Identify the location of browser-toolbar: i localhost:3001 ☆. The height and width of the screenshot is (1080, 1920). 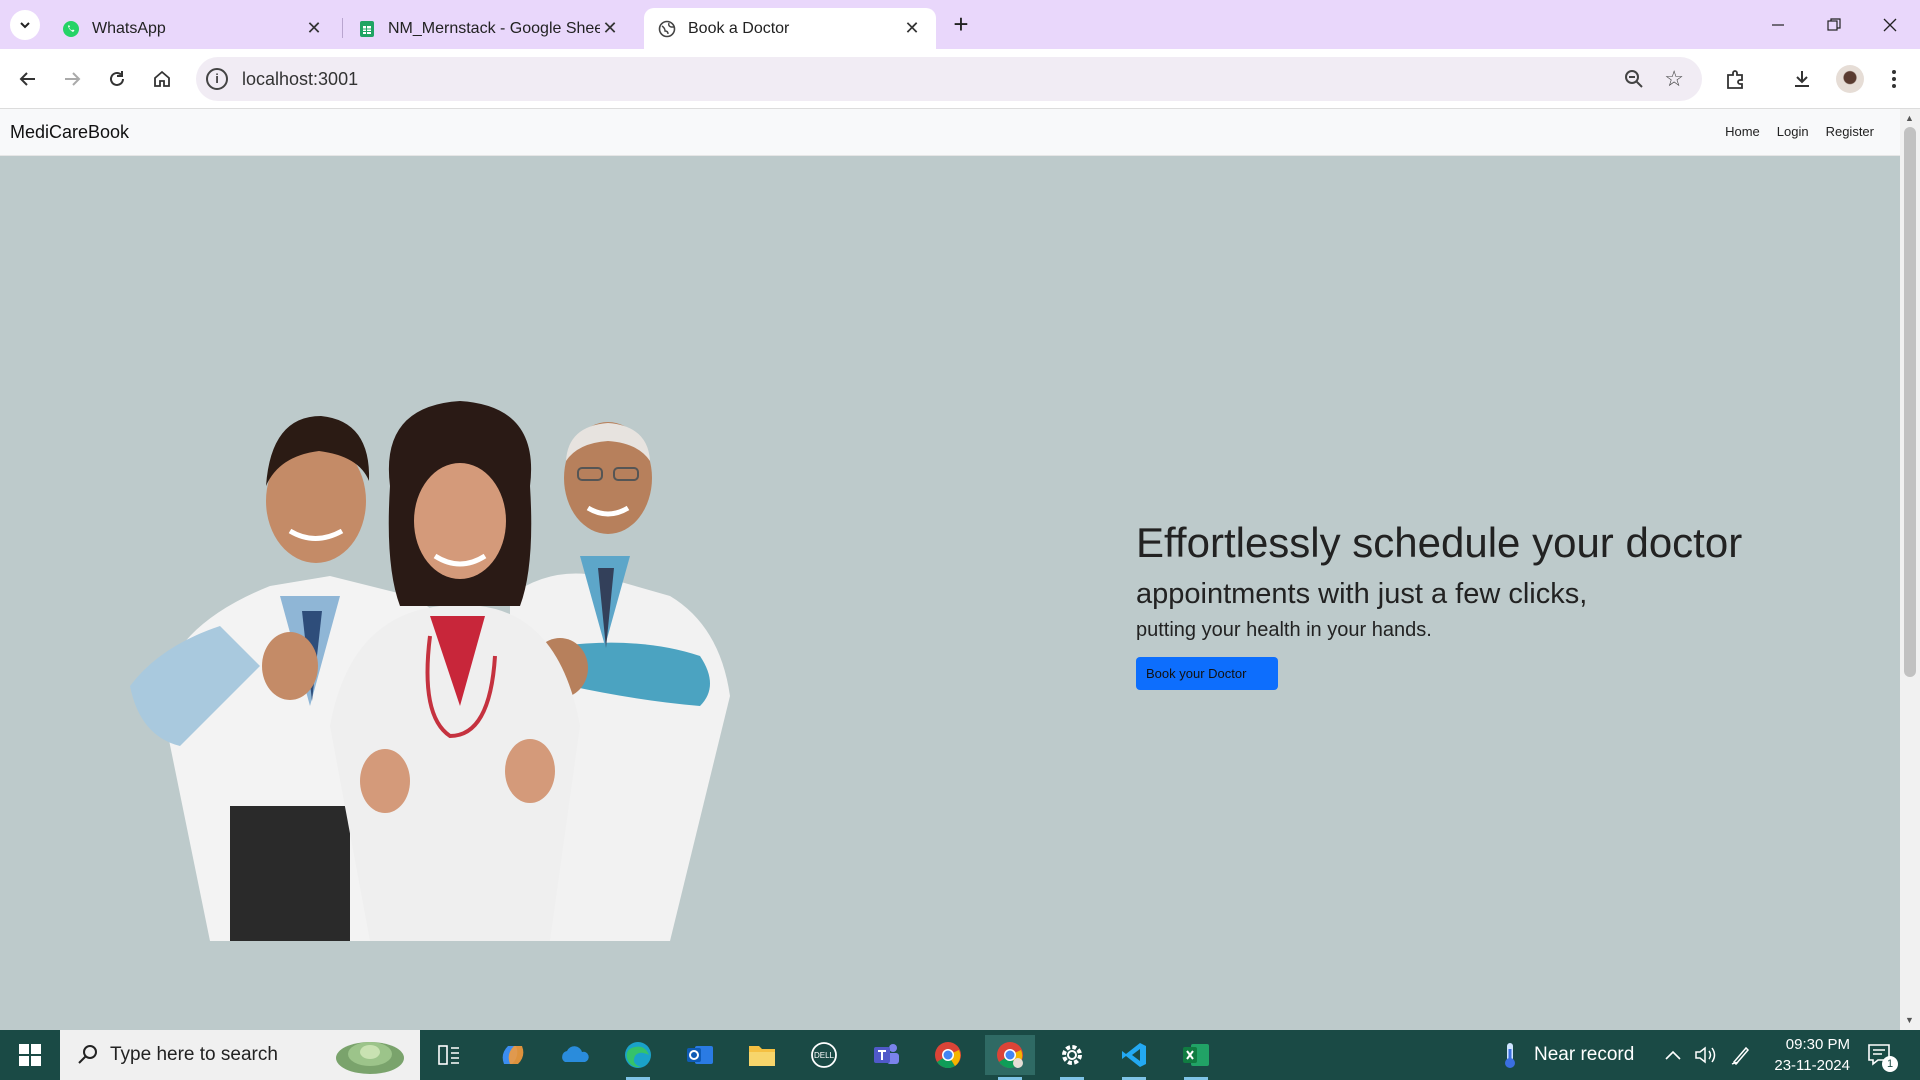
(960, 79).